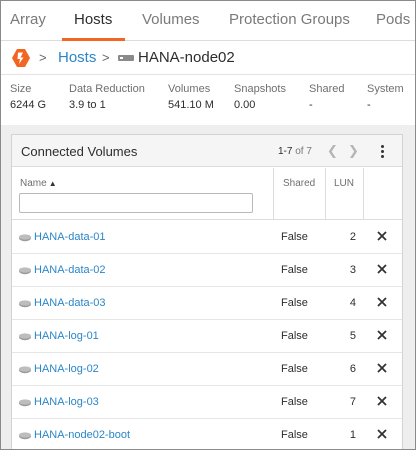 This screenshot has height=450, width=416. Describe the element at coordinates (70, 303) in the screenshot. I see `volume-name-link: HANA-data-03` at that location.